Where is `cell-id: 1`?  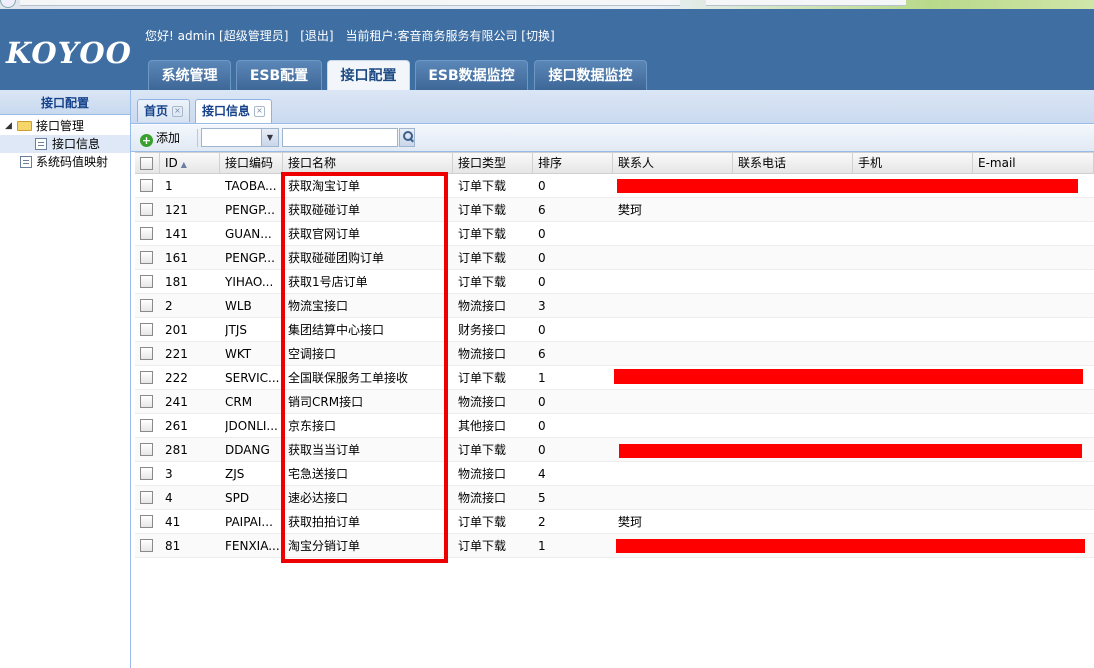 cell-id: 1 is located at coordinates (169, 186).